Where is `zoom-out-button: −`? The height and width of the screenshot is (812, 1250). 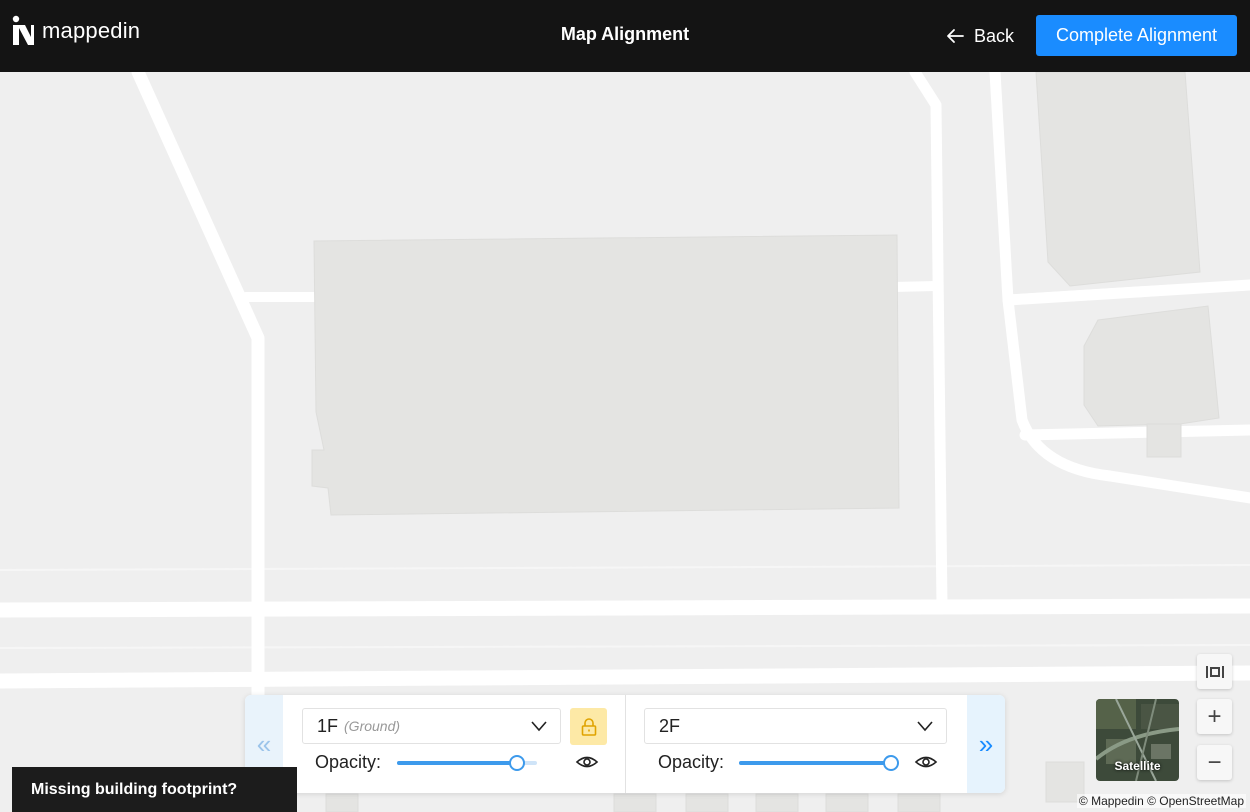 zoom-out-button: − is located at coordinates (1214, 762).